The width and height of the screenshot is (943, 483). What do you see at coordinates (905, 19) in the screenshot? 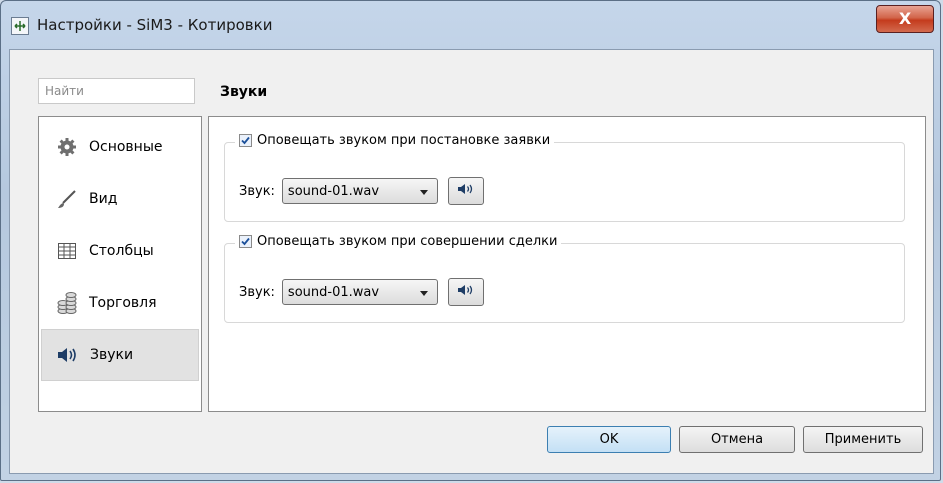
I see `close-button: X` at bounding box center [905, 19].